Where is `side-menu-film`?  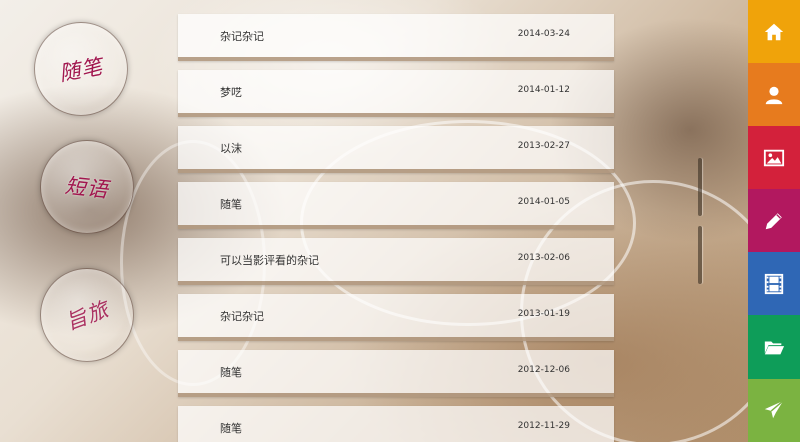 side-menu-film is located at coordinates (774, 284).